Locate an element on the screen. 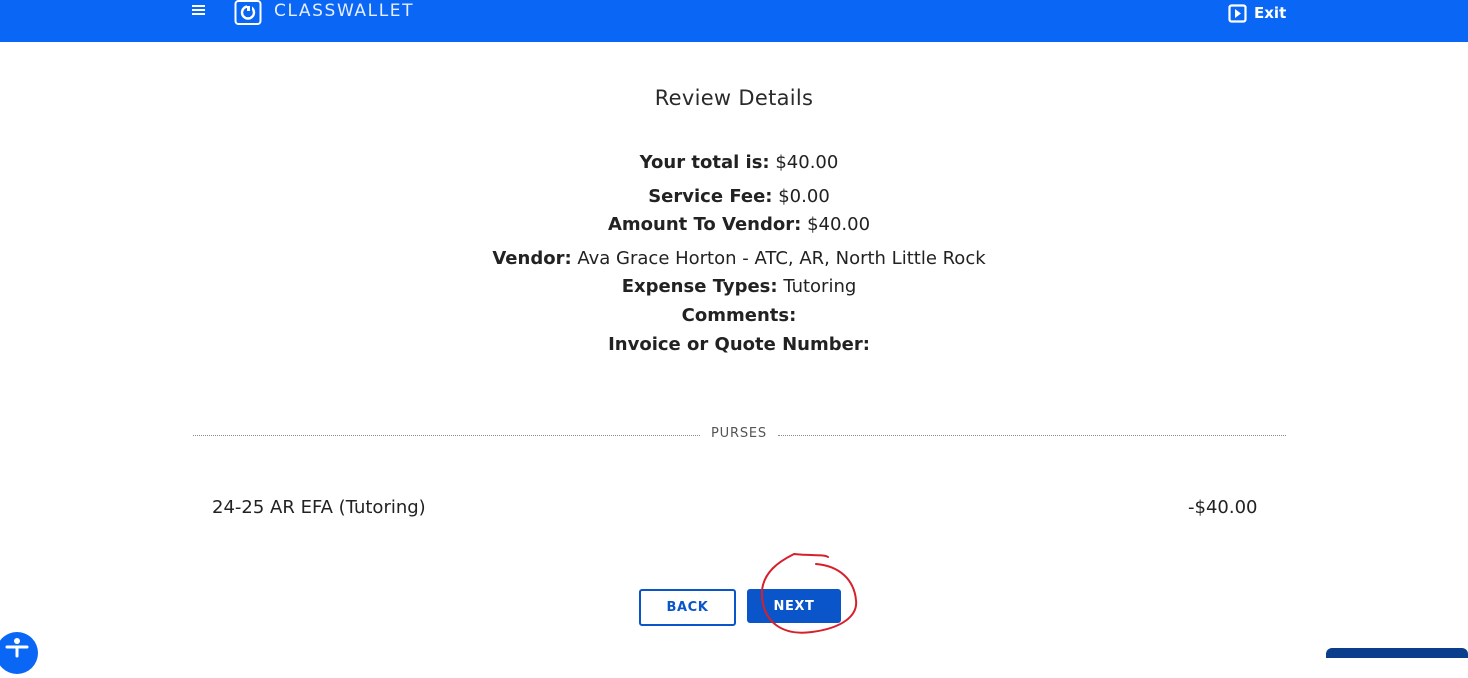  total-value: $40.00 is located at coordinates (807, 162).